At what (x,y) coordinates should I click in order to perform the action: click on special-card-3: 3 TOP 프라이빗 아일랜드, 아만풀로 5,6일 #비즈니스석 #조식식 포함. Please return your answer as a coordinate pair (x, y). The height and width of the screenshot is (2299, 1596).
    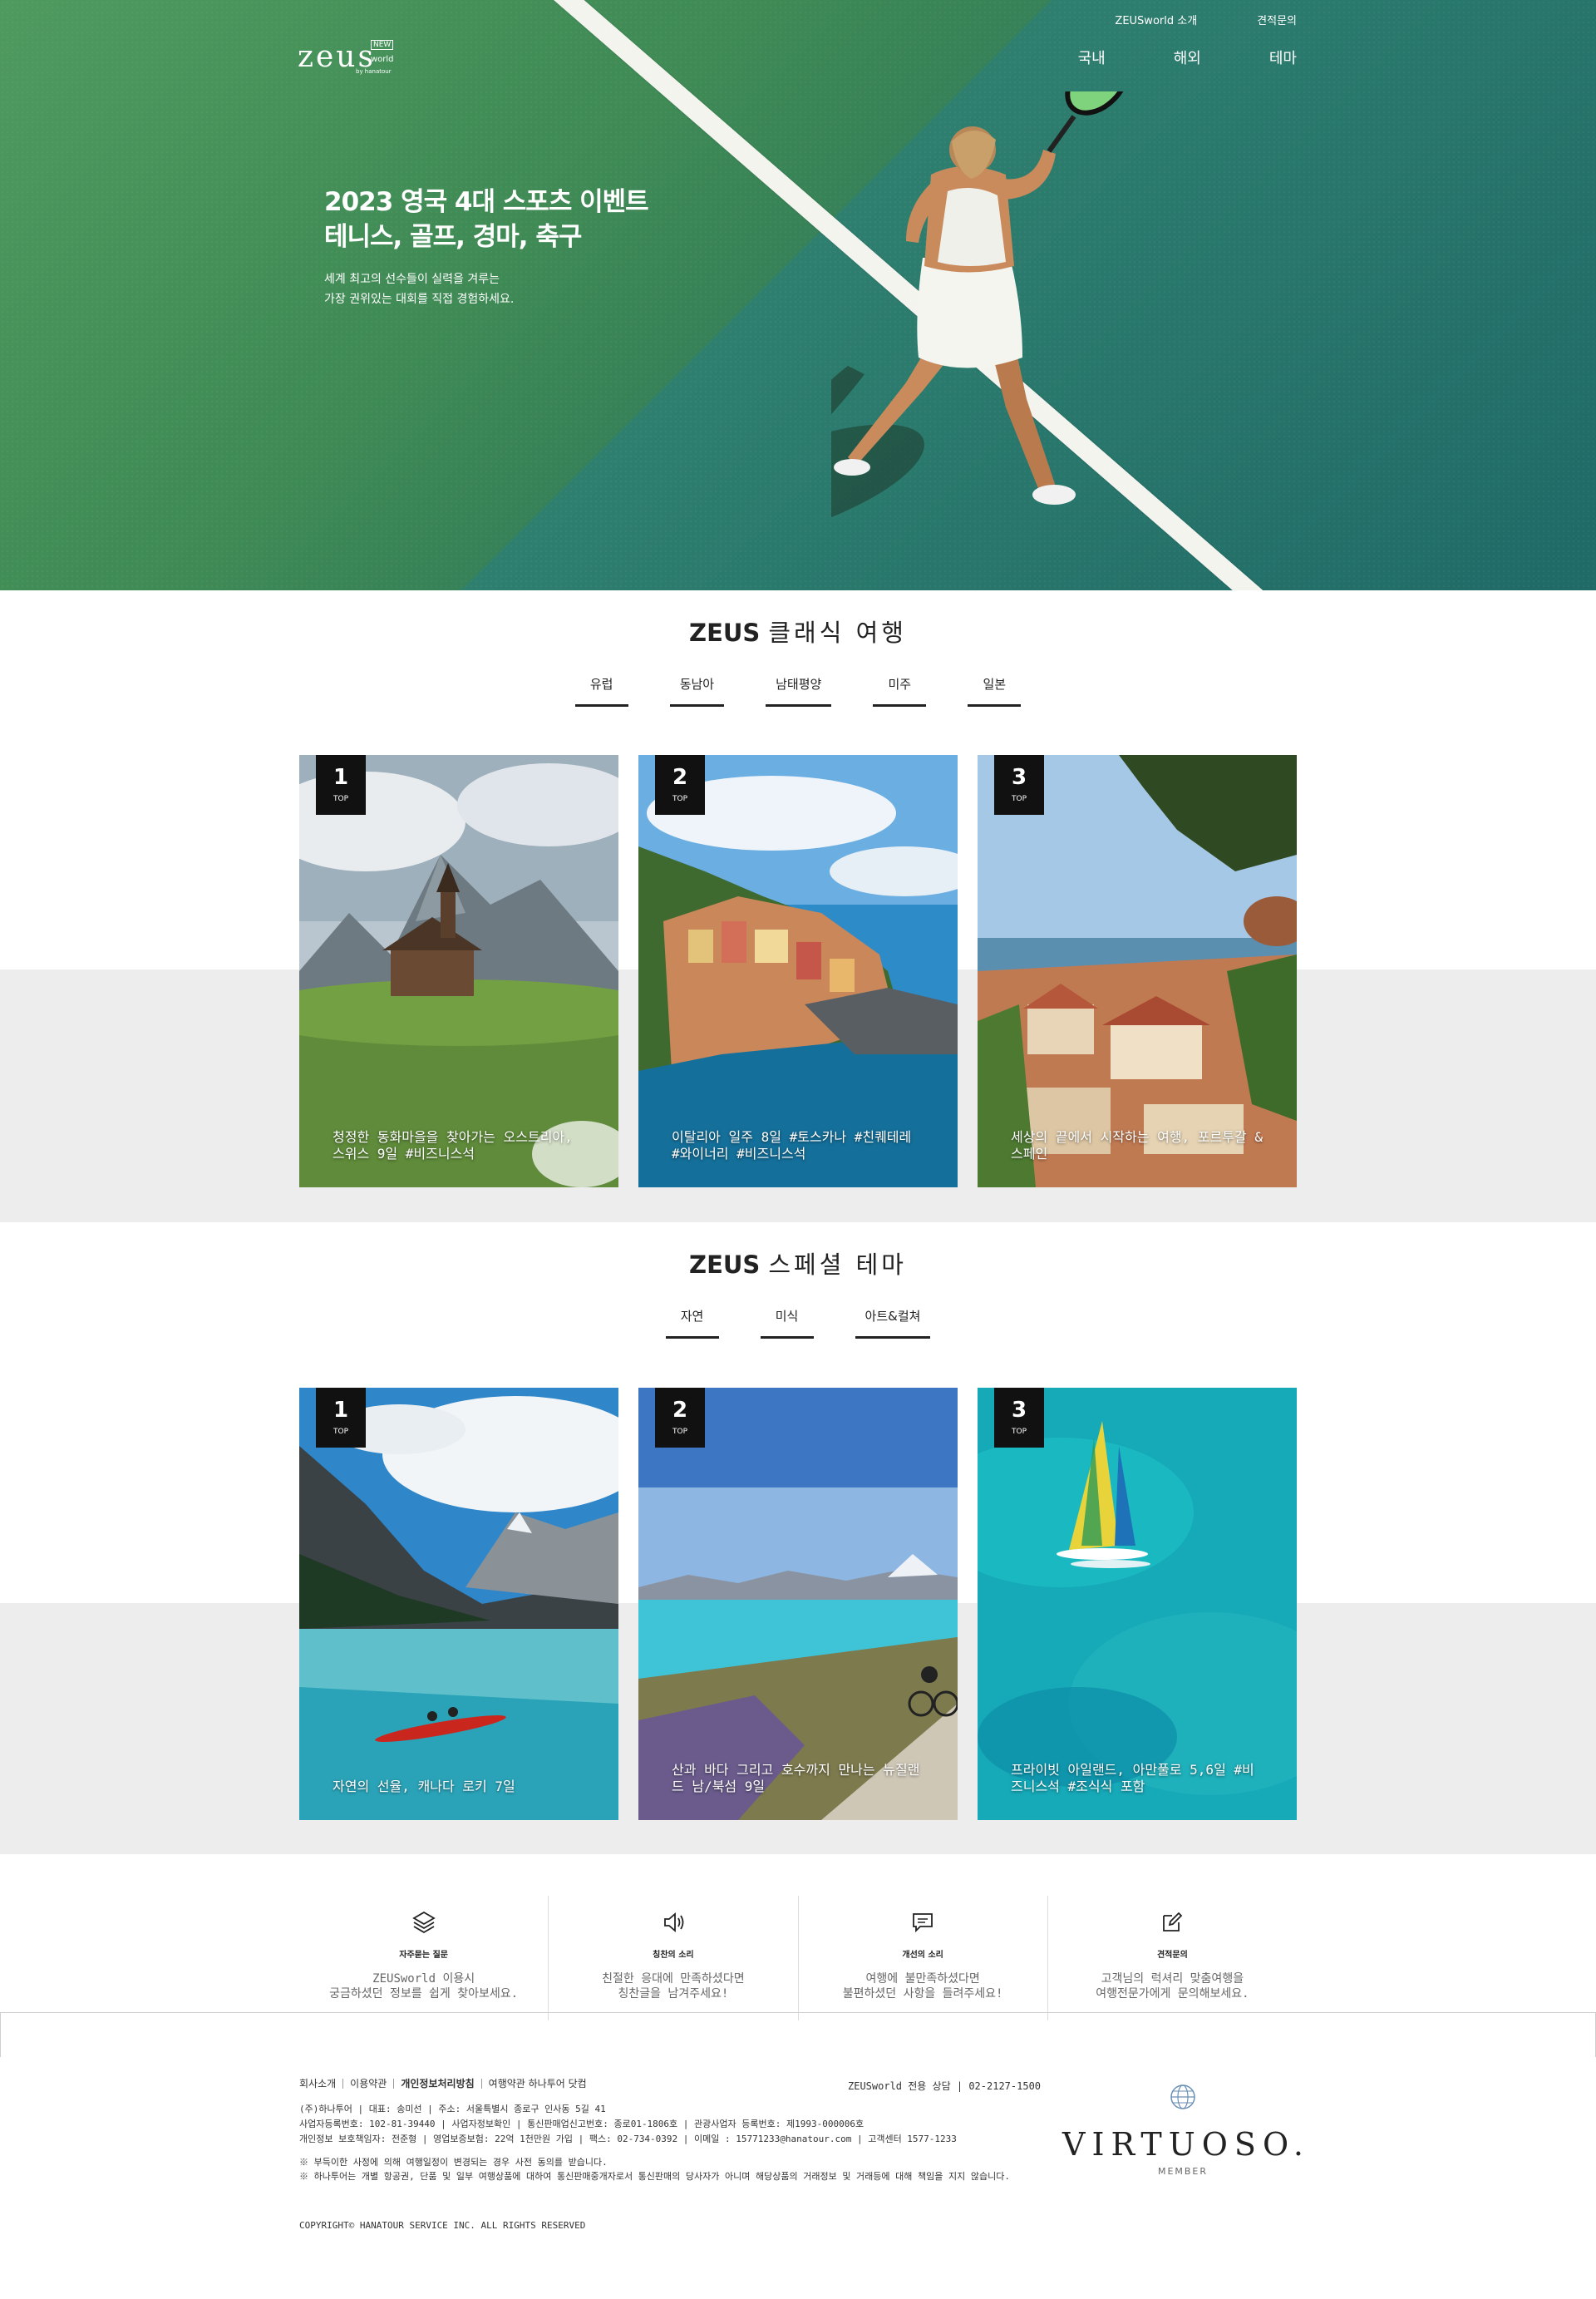
    Looking at the image, I should click on (1137, 1604).